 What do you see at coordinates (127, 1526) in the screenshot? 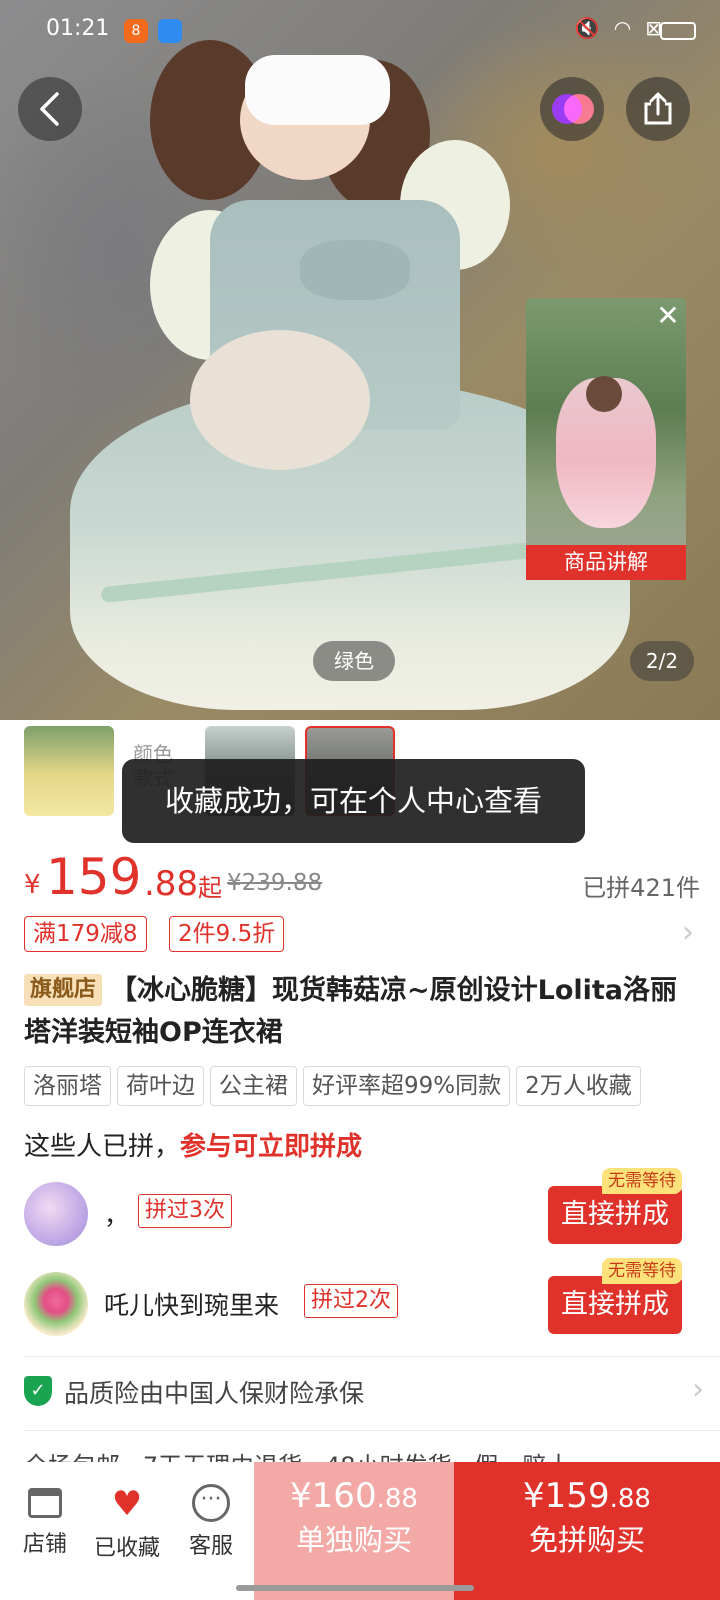
I see `favorite-button: ♥ 已收藏` at bounding box center [127, 1526].